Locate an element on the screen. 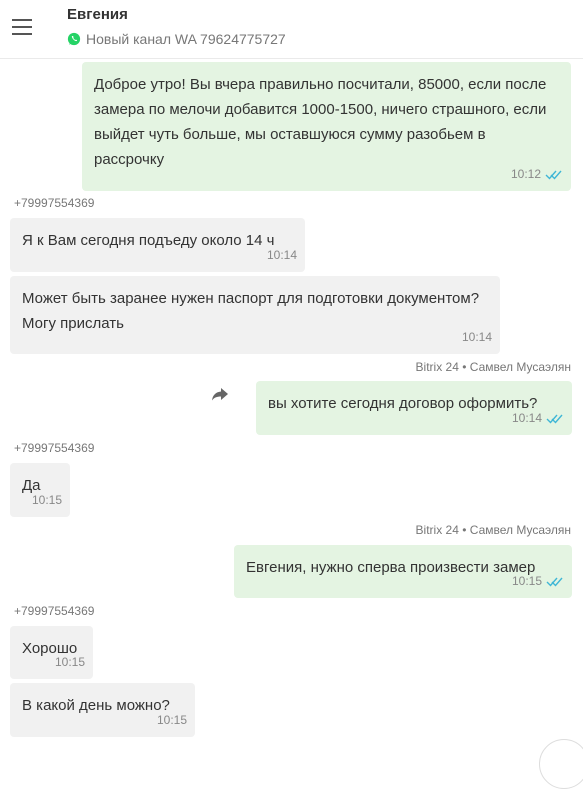 The width and height of the screenshot is (583, 789). message-text: Я к Вам сегодня подъеду около 14 ч is located at coordinates (148, 240).